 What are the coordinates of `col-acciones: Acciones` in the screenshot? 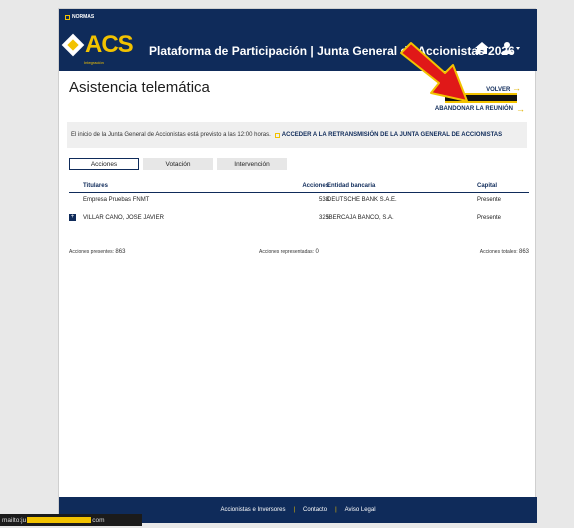 It's located at (315, 186).